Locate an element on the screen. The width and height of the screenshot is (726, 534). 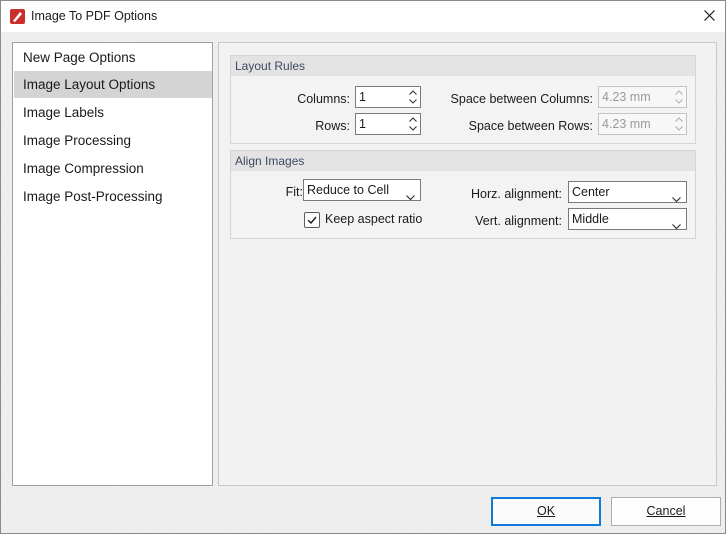
rows-label: Rows: is located at coordinates (332, 126).